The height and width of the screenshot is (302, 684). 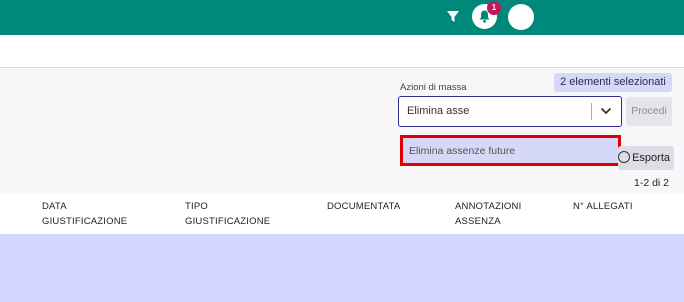 I want to click on top-app-bar: 1, so click(x=342, y=17).